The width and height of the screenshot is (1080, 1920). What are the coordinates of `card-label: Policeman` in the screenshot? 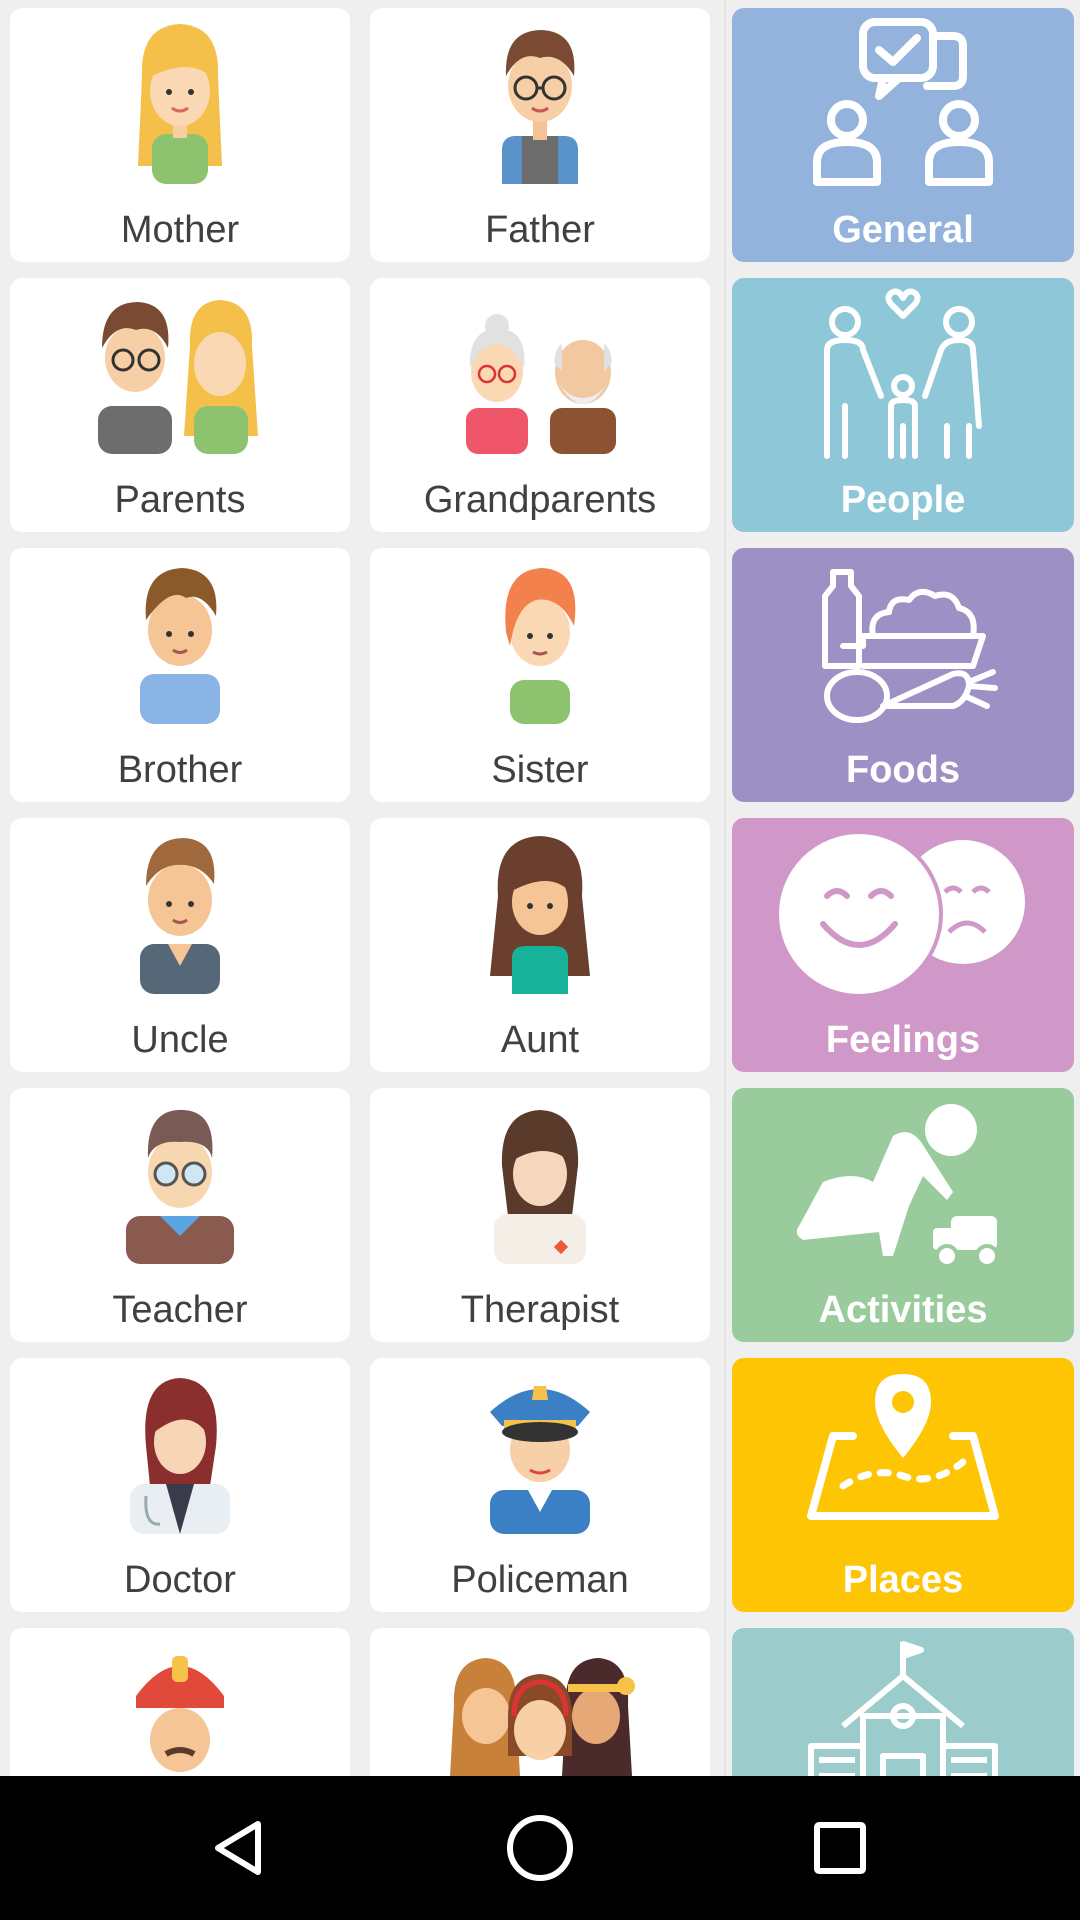 It's located at (540, 1580).